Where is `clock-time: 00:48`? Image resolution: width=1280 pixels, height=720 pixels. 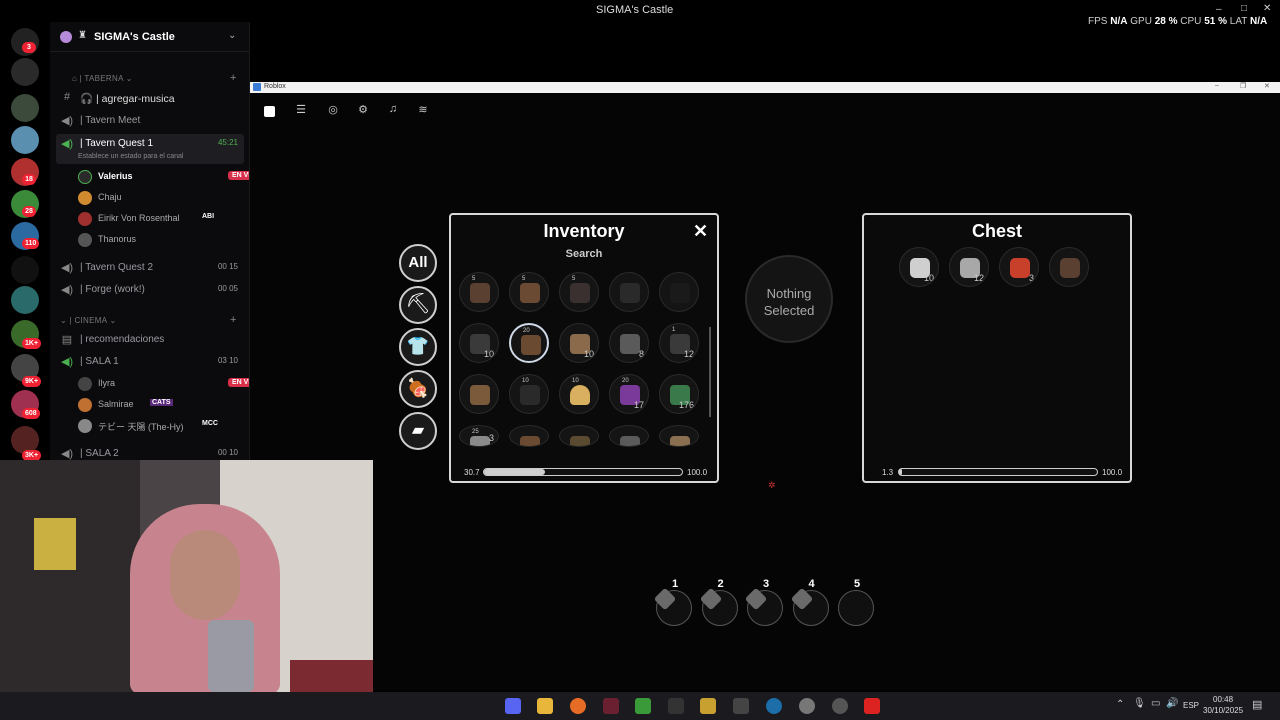
clock-time: 00:48 is located at coordinates (1223, 699).